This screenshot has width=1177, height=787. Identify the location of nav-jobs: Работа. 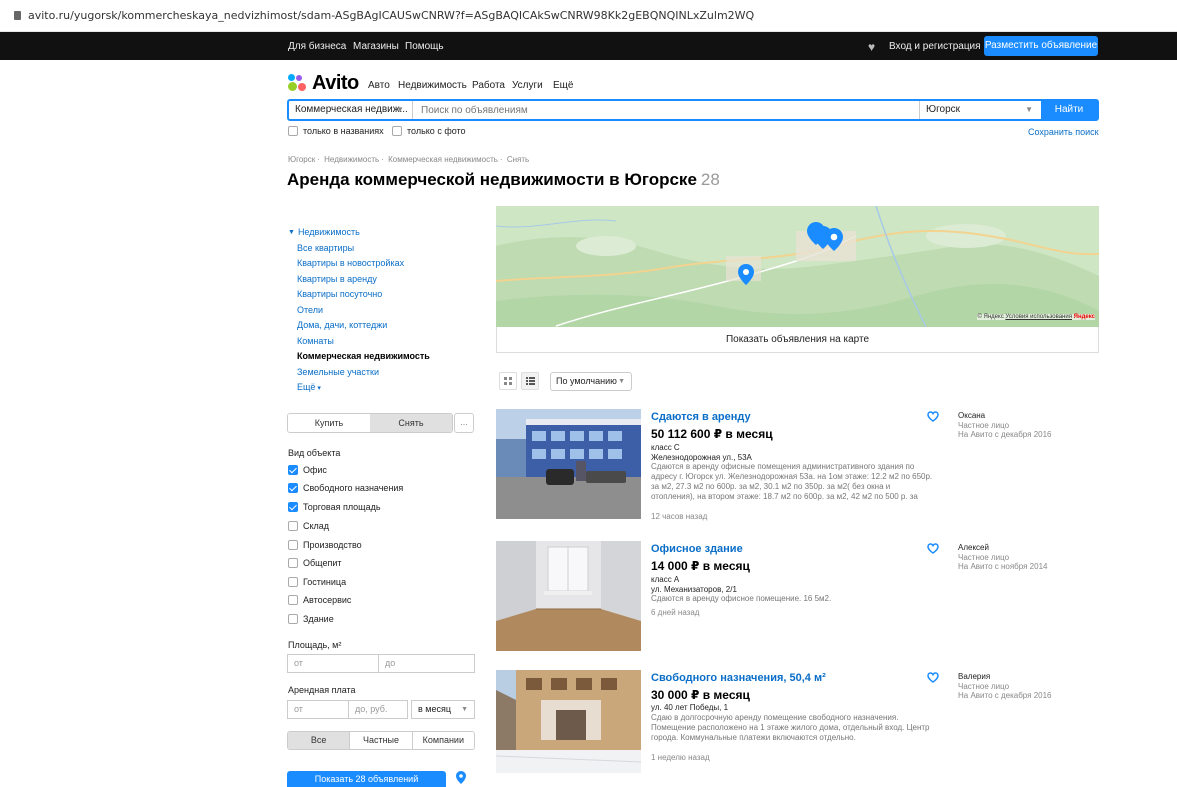
(488, 85).